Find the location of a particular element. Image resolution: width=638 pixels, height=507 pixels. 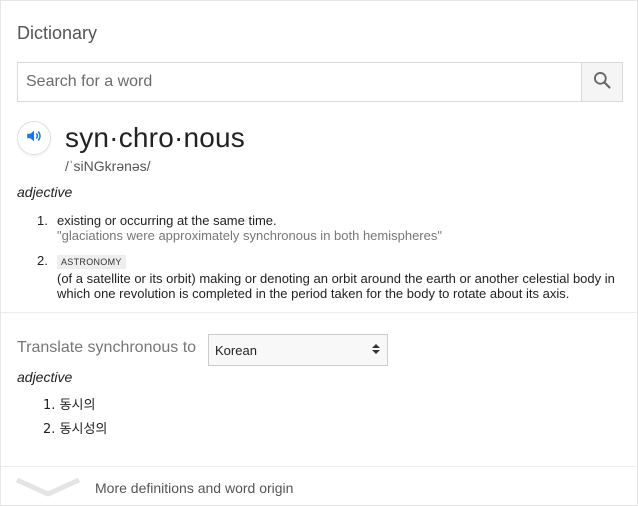

definition-number: 2. is located at coordinates (42, 260).